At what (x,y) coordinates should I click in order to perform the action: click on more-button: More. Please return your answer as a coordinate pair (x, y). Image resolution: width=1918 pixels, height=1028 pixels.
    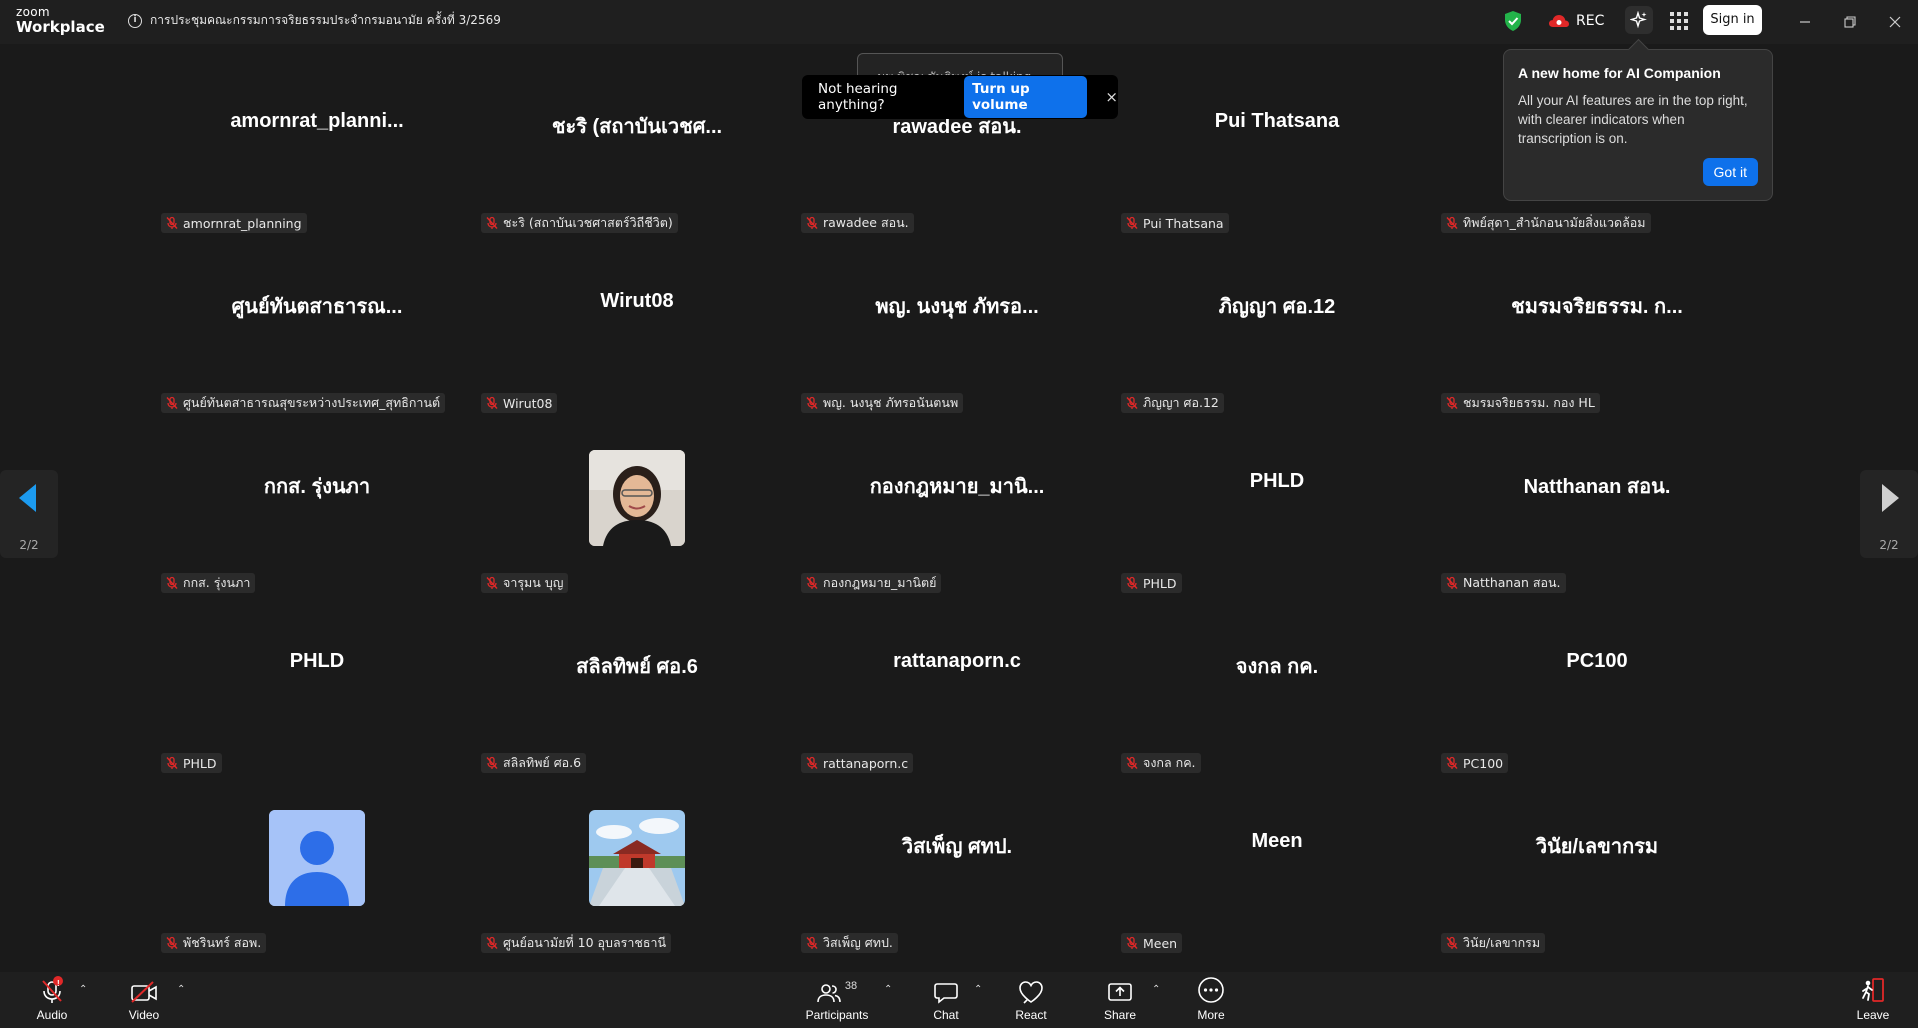
    Looking at the image, I should click on (1211, 1000).